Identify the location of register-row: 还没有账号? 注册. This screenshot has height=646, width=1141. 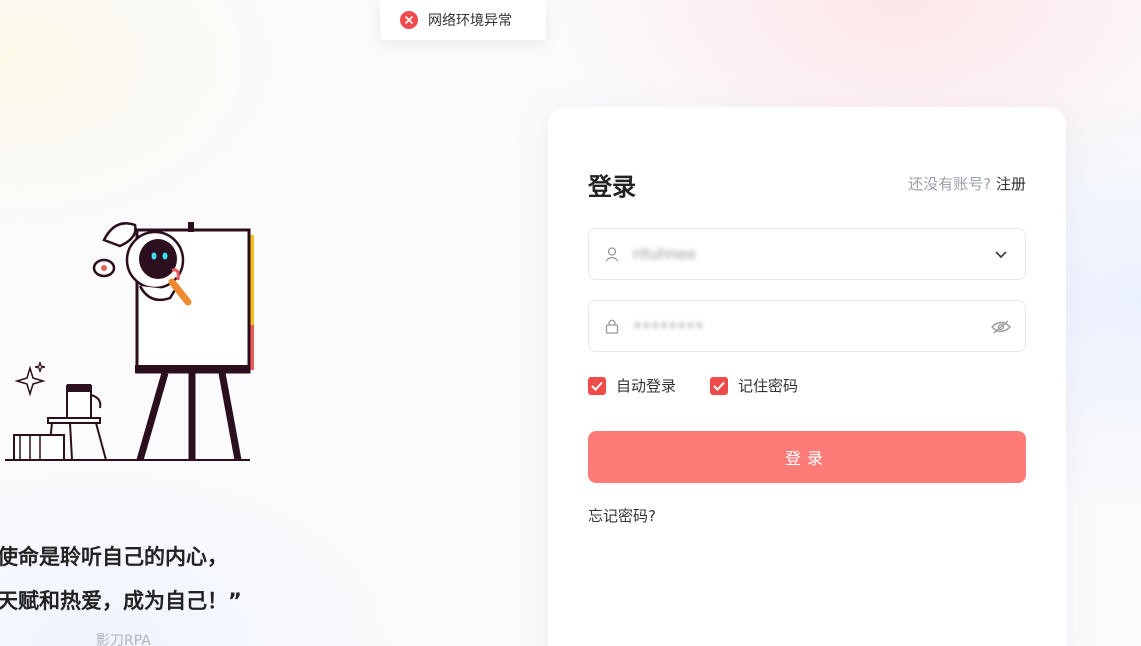
(967, 183).